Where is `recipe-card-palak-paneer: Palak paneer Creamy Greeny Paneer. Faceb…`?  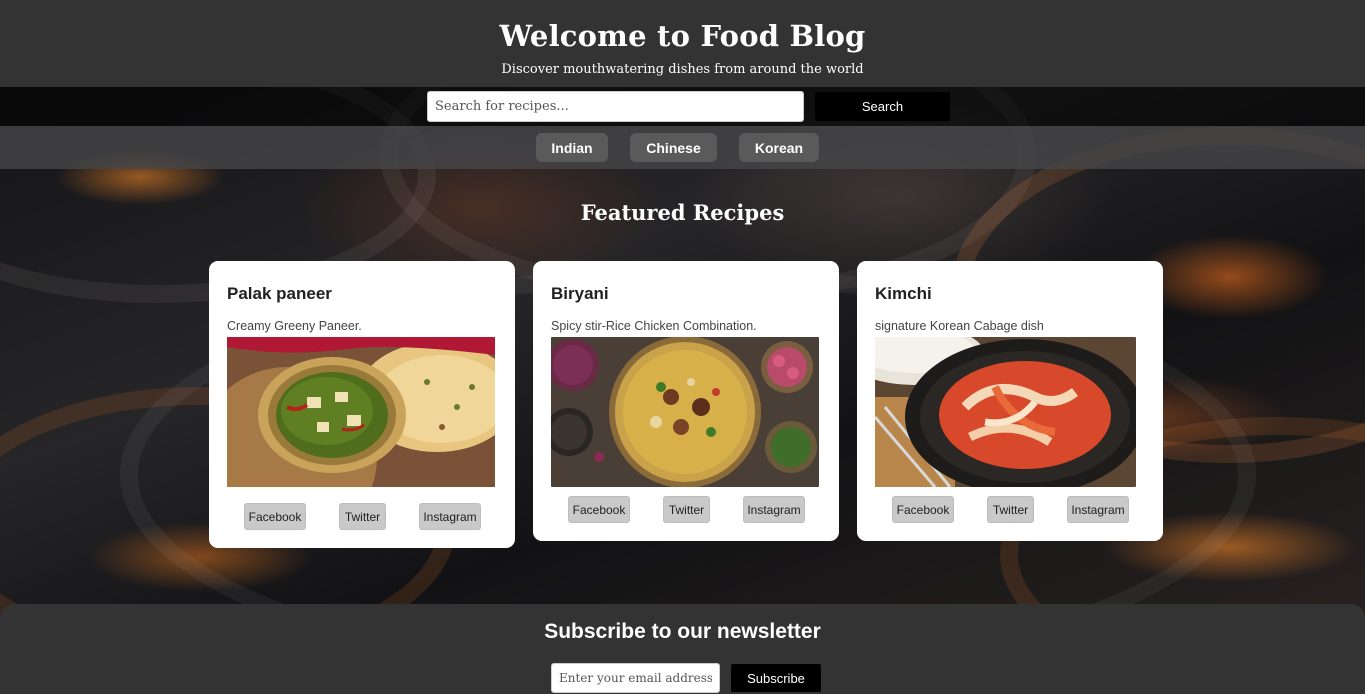 recipe-card-palak-paneer: Palak paneer Creamy Greeny Paneer. Faceb… is located at coordinates (362, 404).